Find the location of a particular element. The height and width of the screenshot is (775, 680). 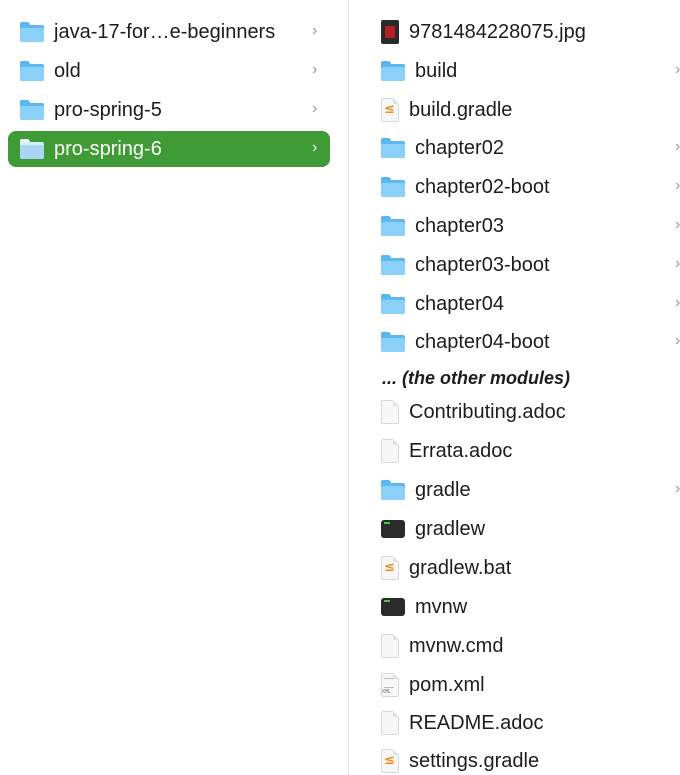

folder-item-label: pro-spring-6 is located at coordinates (108, 149).